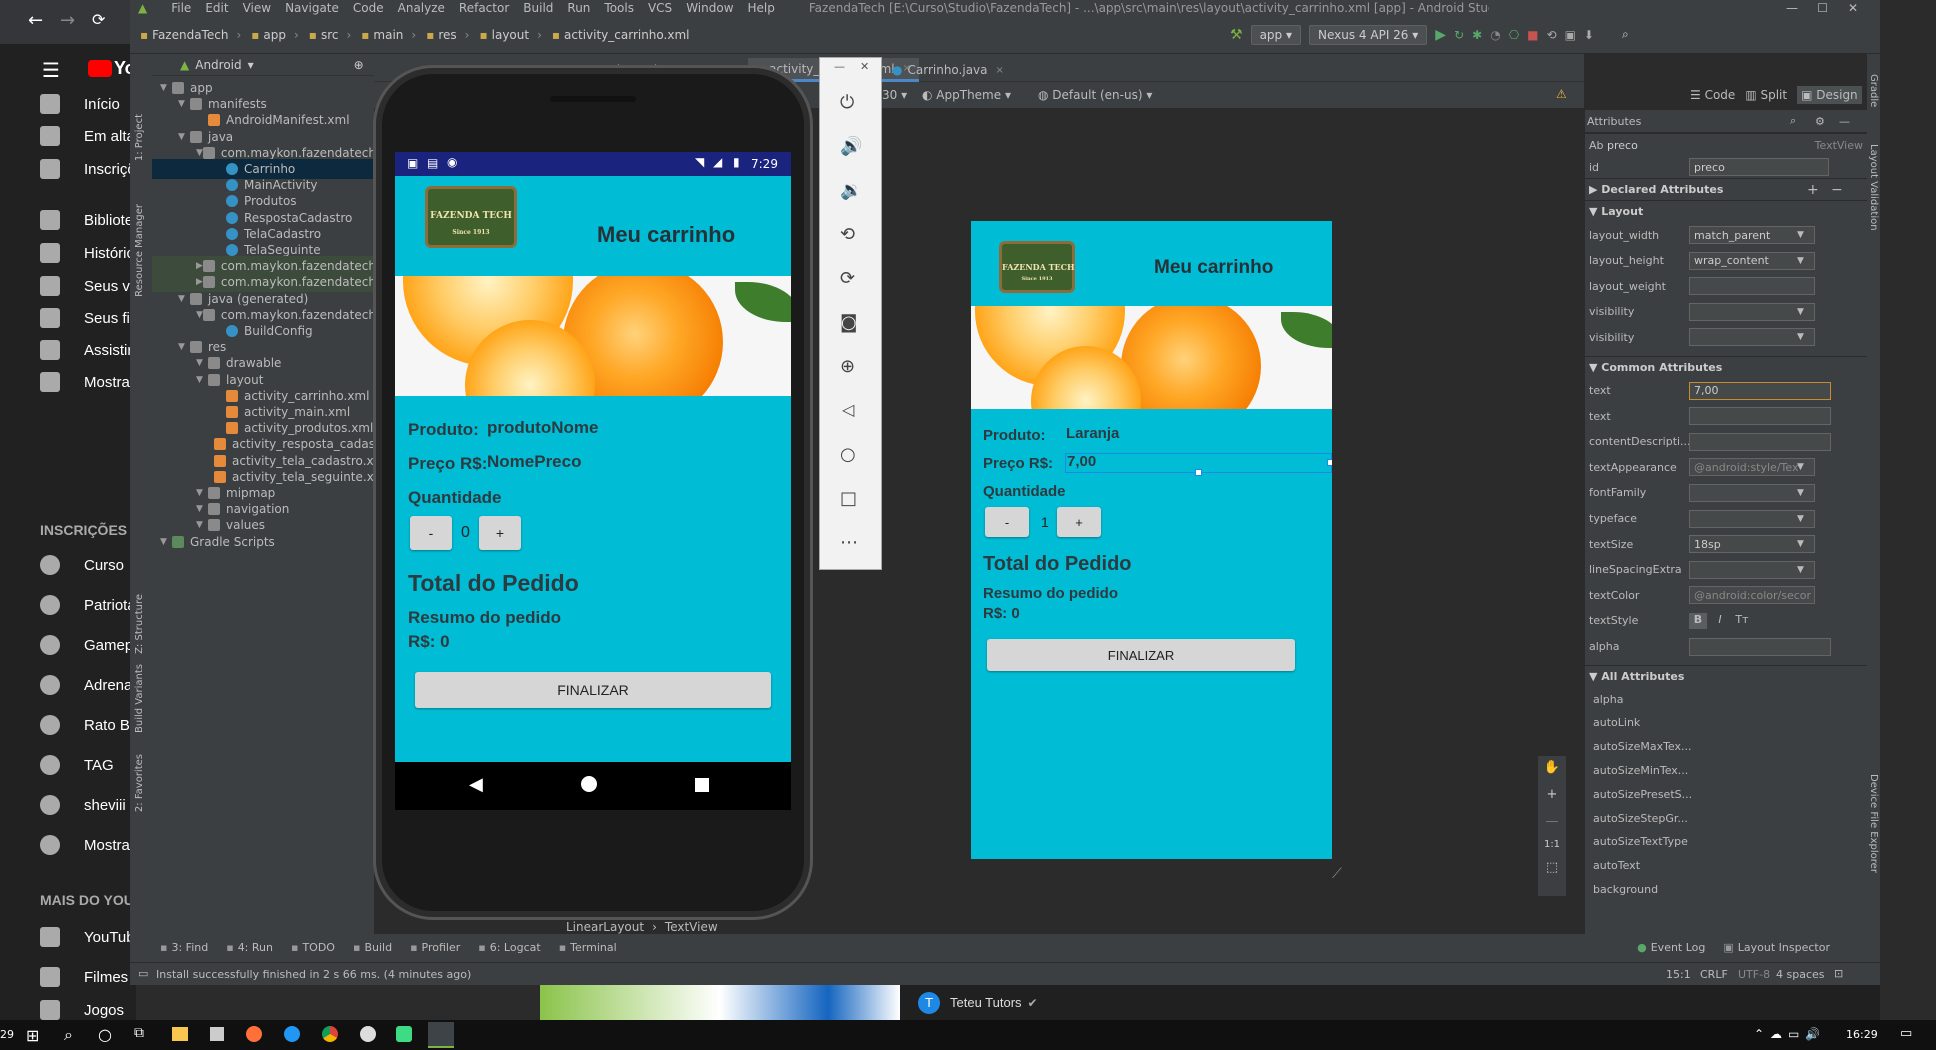 The image size is (1936, 1050). What do you see at coordinates (1552, 794) in the screenshot?
I see `zoom-in-icon: +` at bounding box center [1552, 794].